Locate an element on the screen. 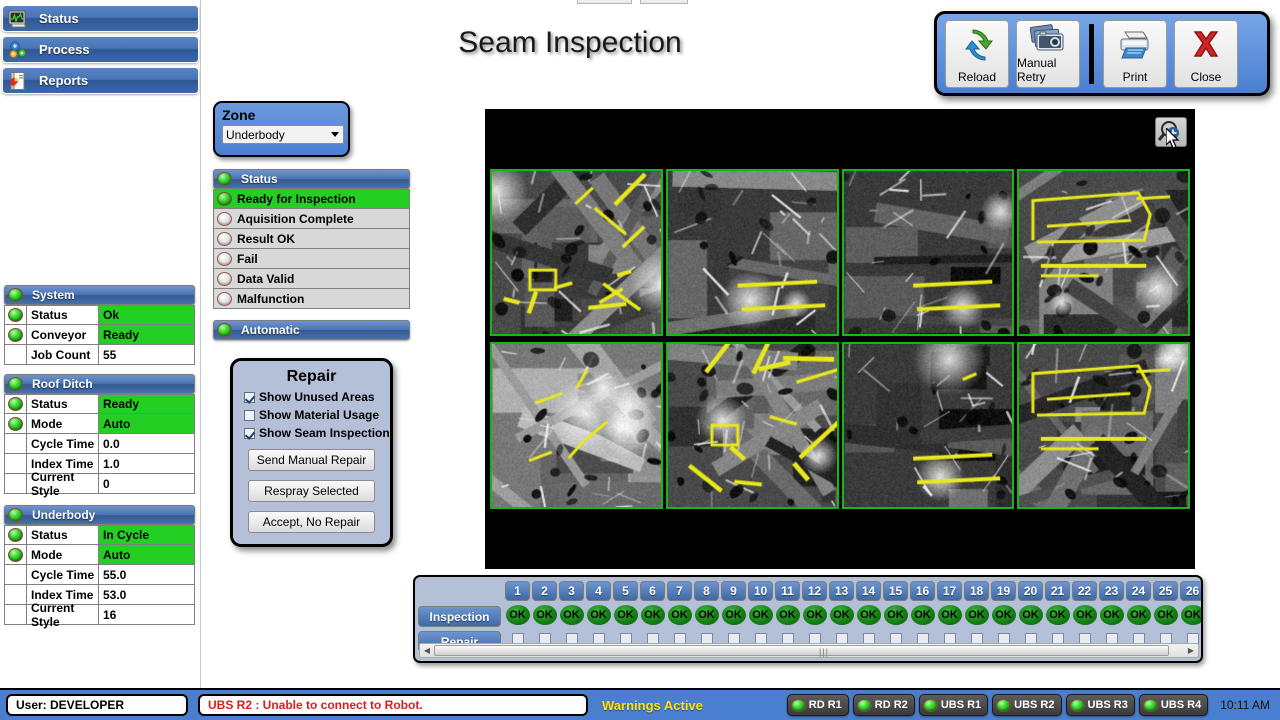 The height and width of the screenshot is (720, 1280). robot-indicator-rd-r1: RD R1 is located at coordinates (817, 705).